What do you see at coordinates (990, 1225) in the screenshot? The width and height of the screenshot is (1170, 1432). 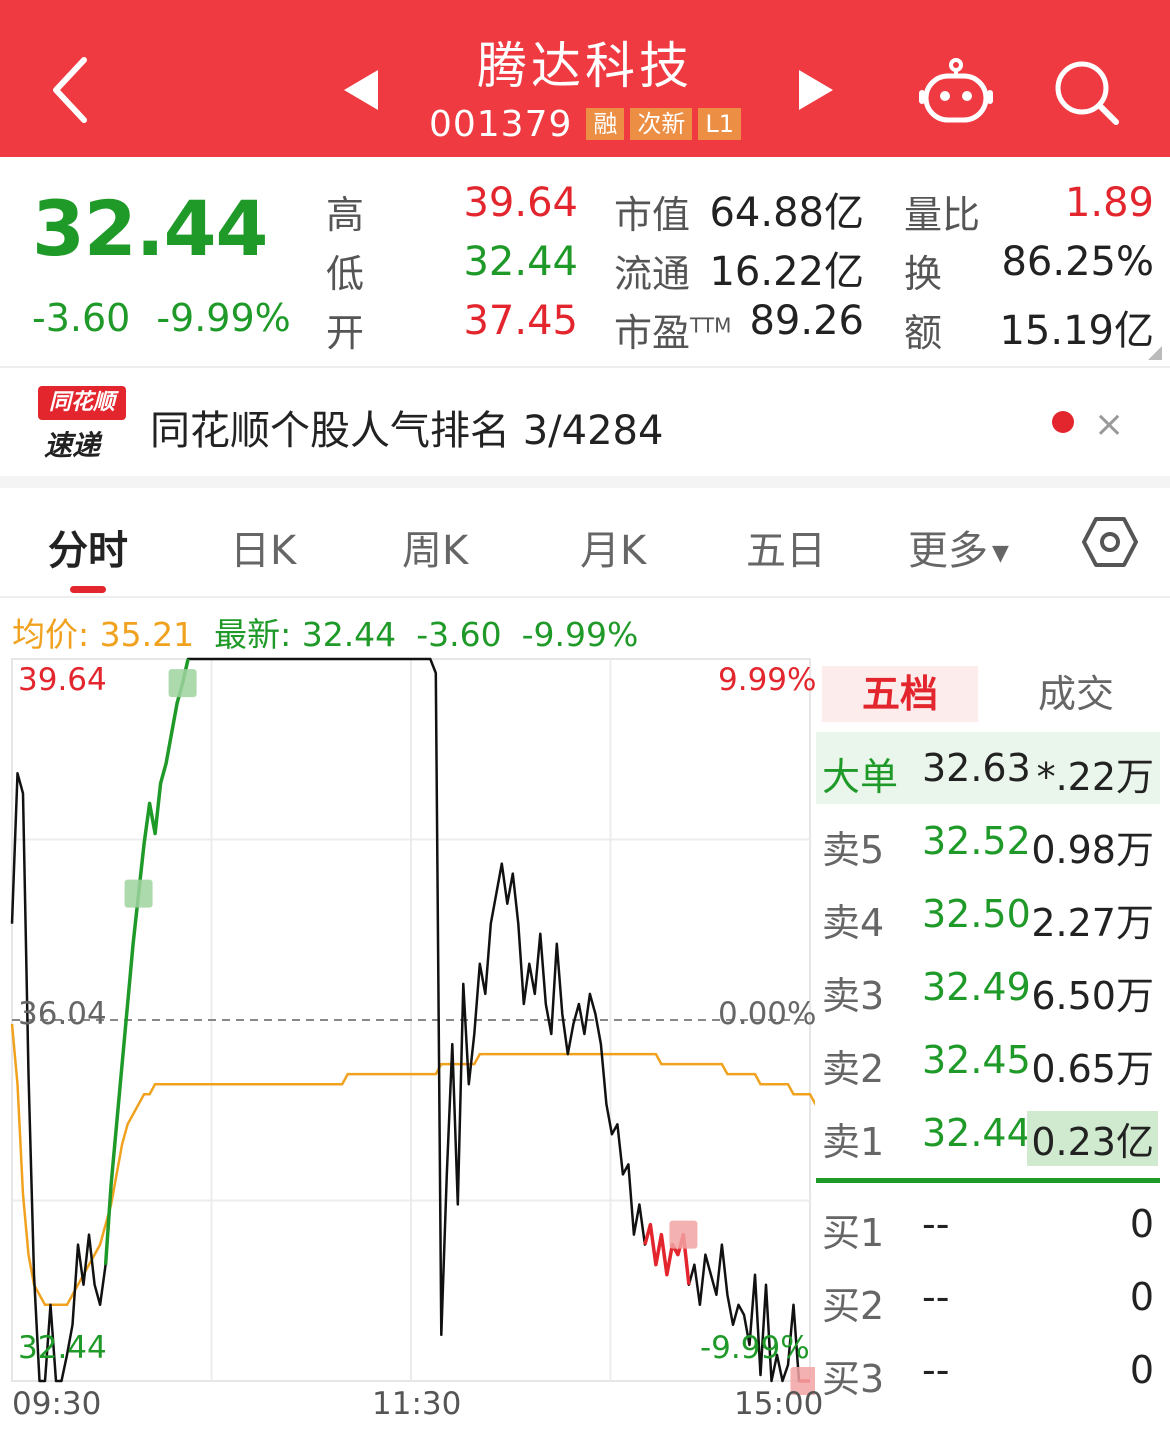 I see `bid-row-1: 买1 -- 0` at bounding box center [990, 1225].